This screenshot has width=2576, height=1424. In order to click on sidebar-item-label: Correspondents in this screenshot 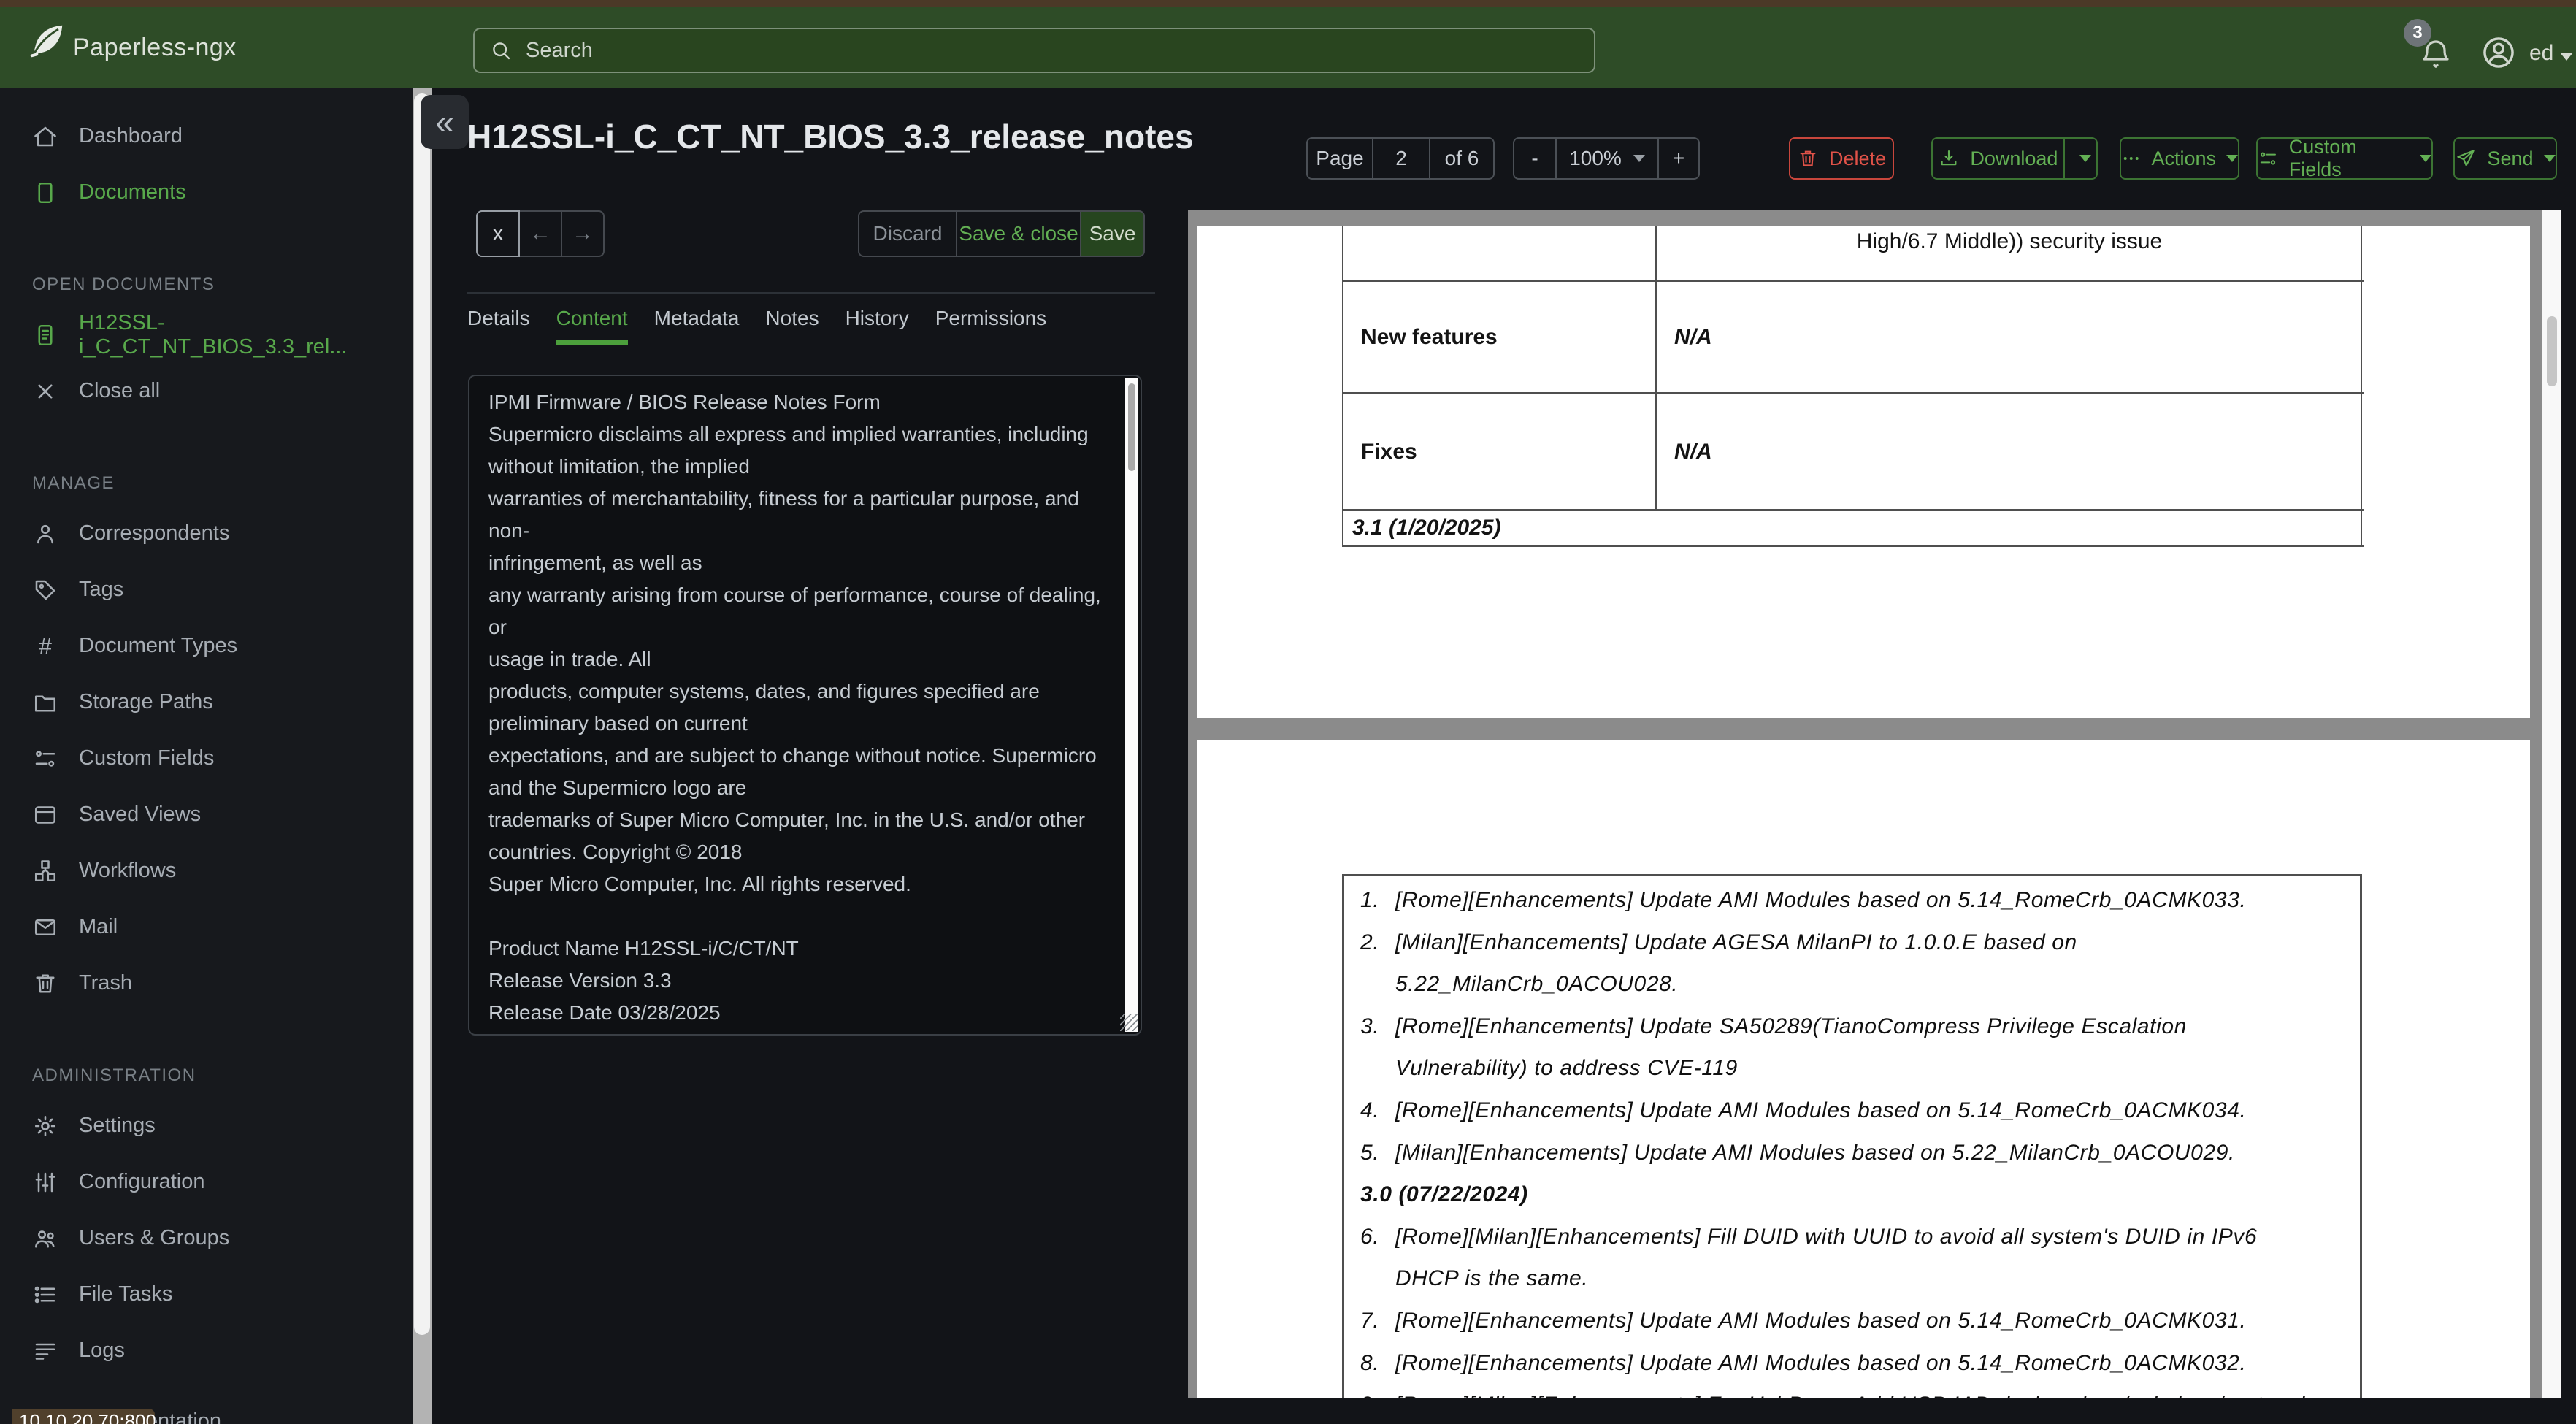, I will do `click(154, 533)`.